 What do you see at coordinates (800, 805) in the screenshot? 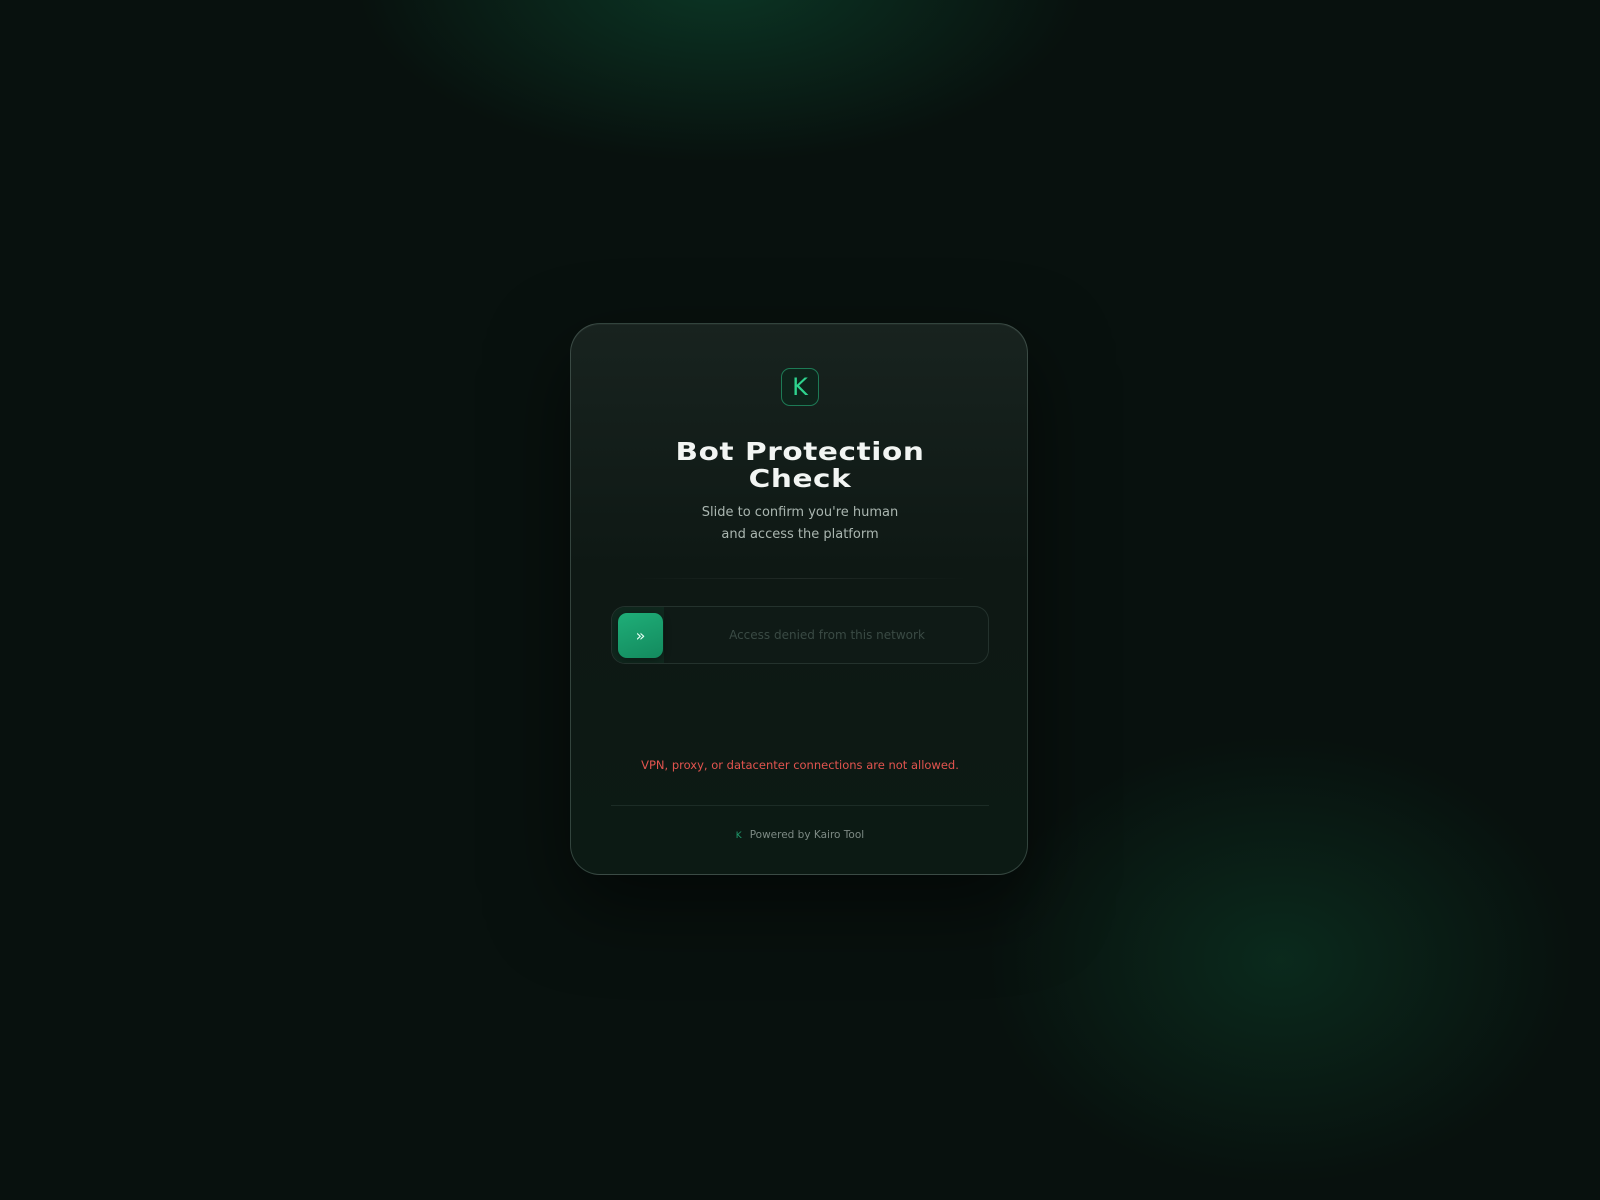
I see `footer-divider` at bounding box center [800, 805].